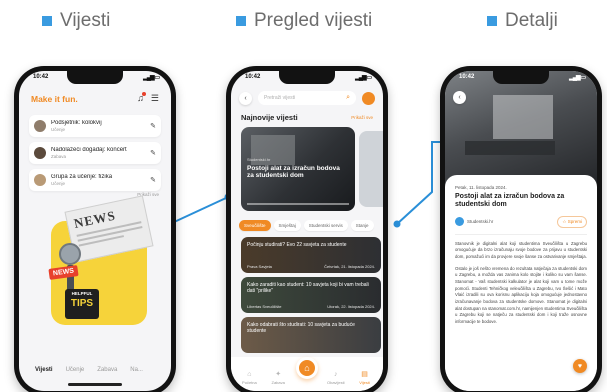  Describe the element at coordinates (364, 382) in the screenshot. I see `nav-news-label: Vijesti` at that location.